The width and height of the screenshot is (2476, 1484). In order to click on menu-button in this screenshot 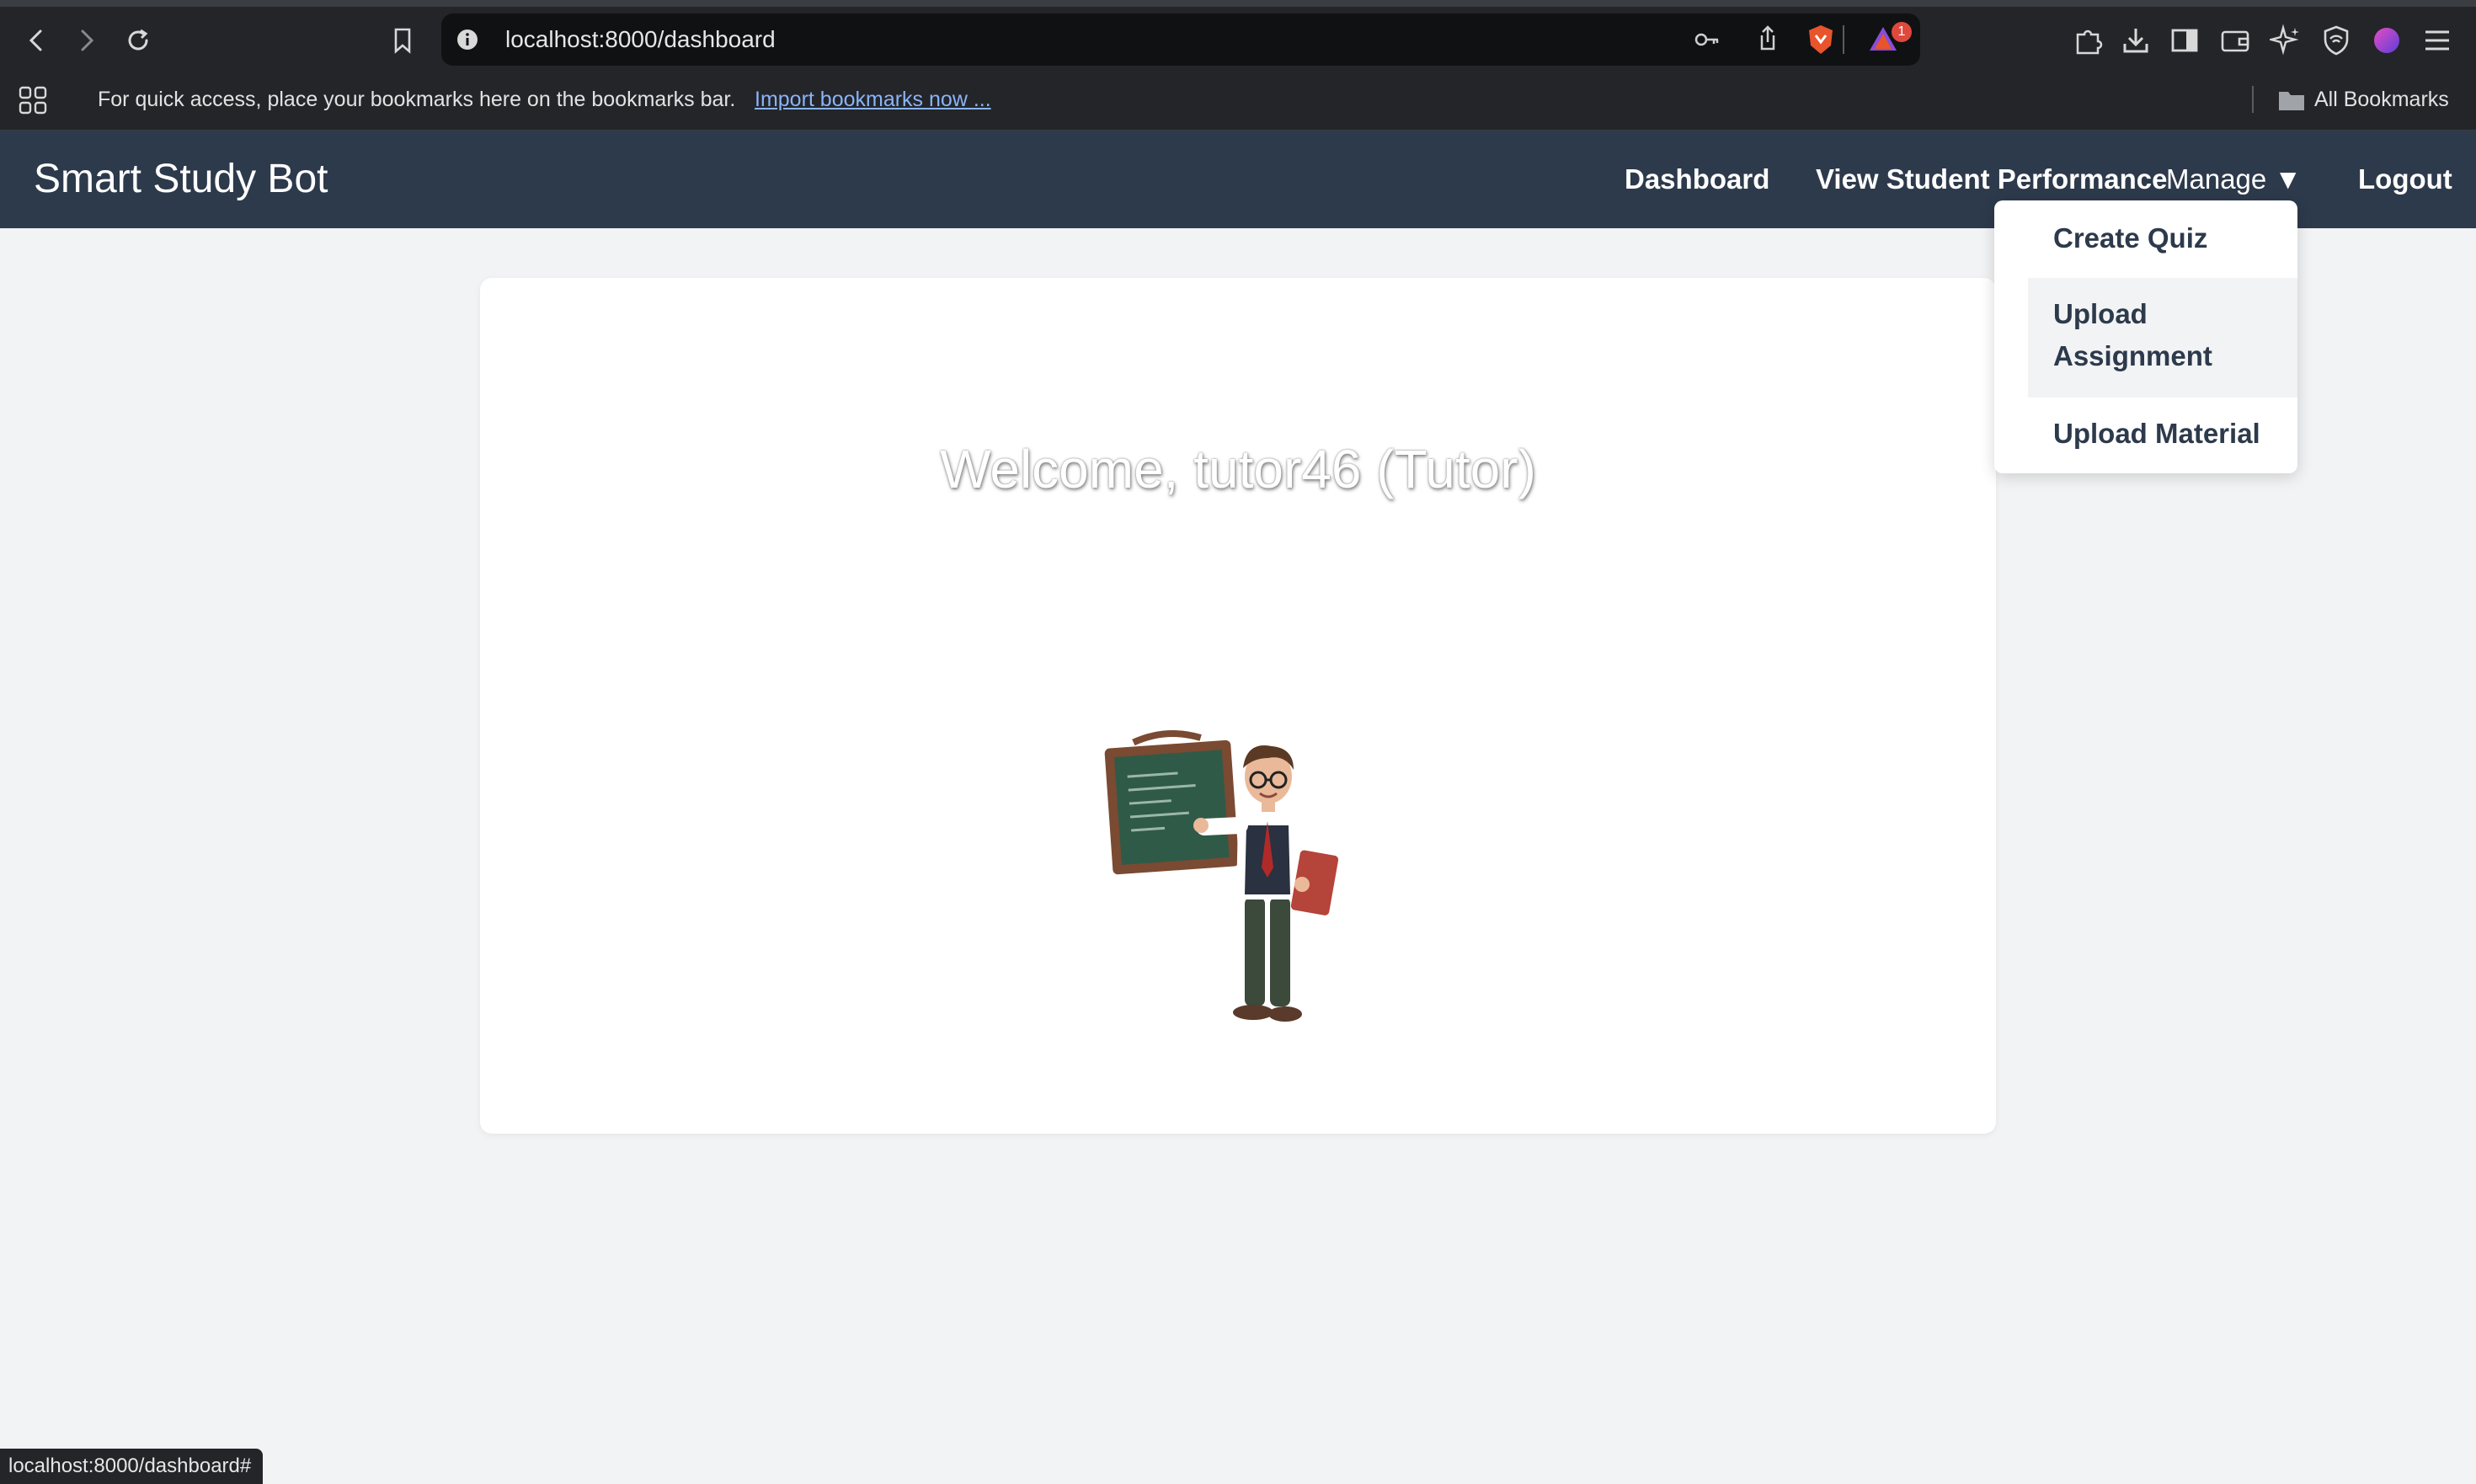, I will do `click(2437, 41)`.